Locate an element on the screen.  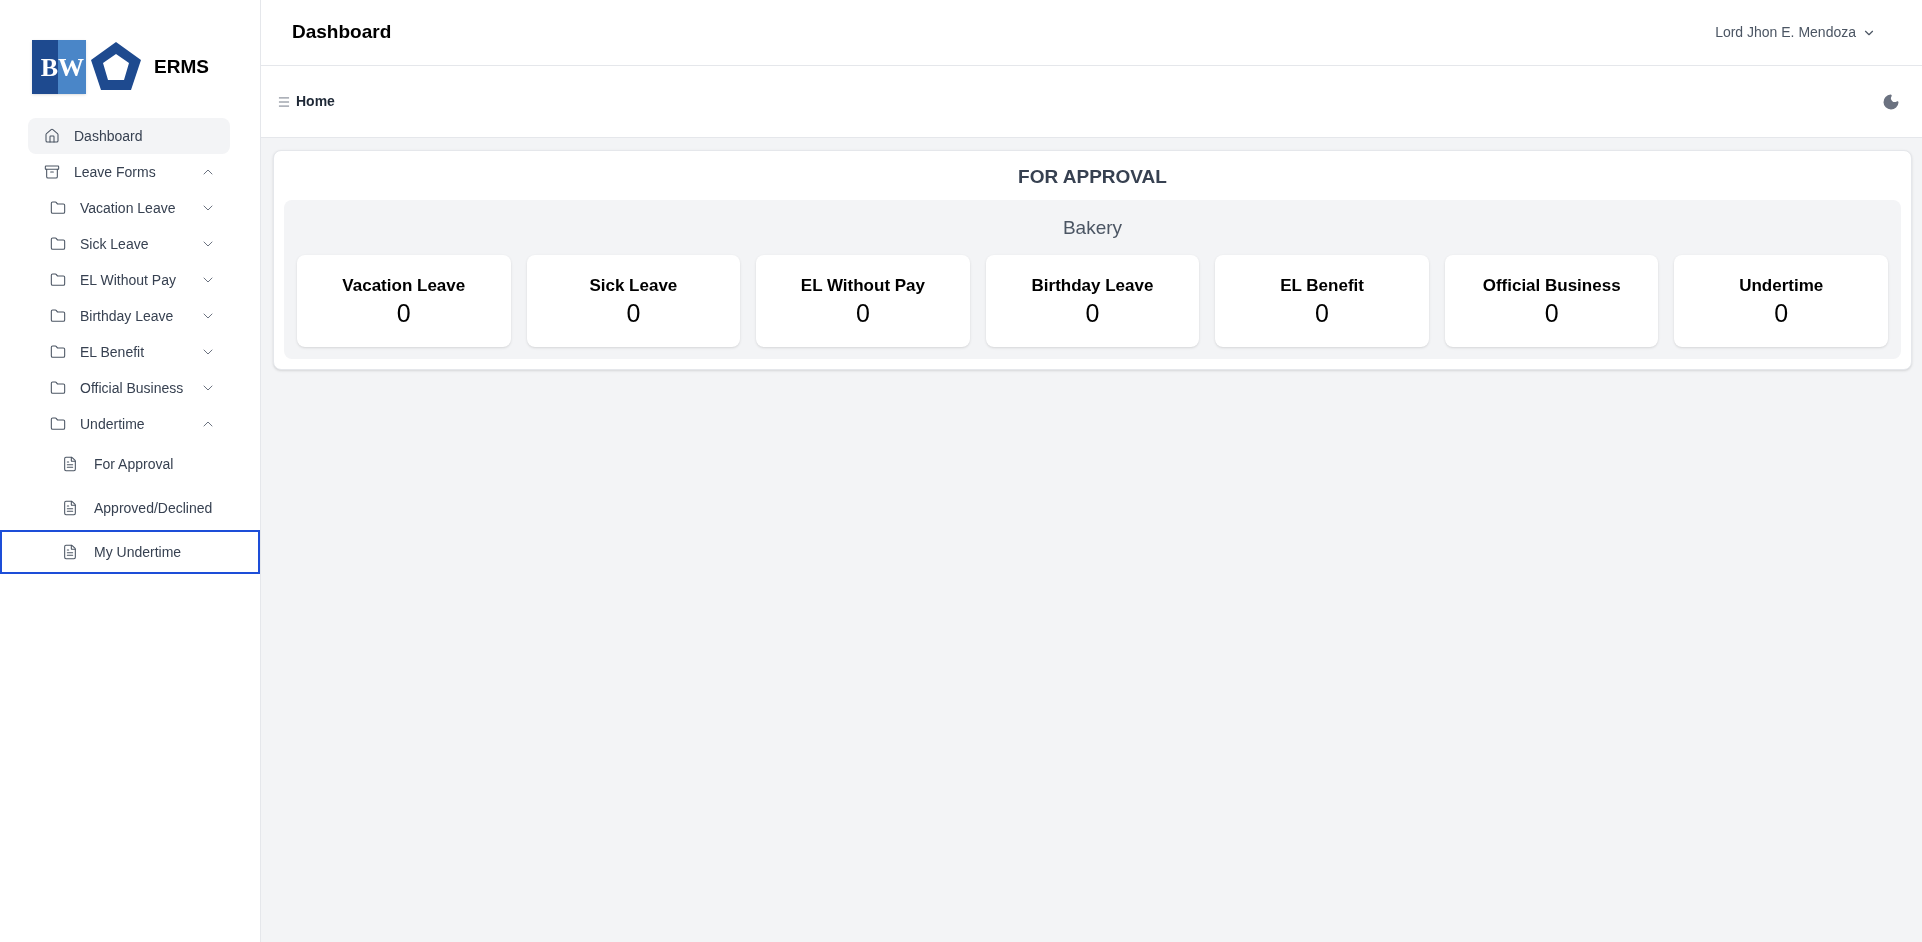
sidebar-item: Sick Leave is located at coordinates (129, 244).